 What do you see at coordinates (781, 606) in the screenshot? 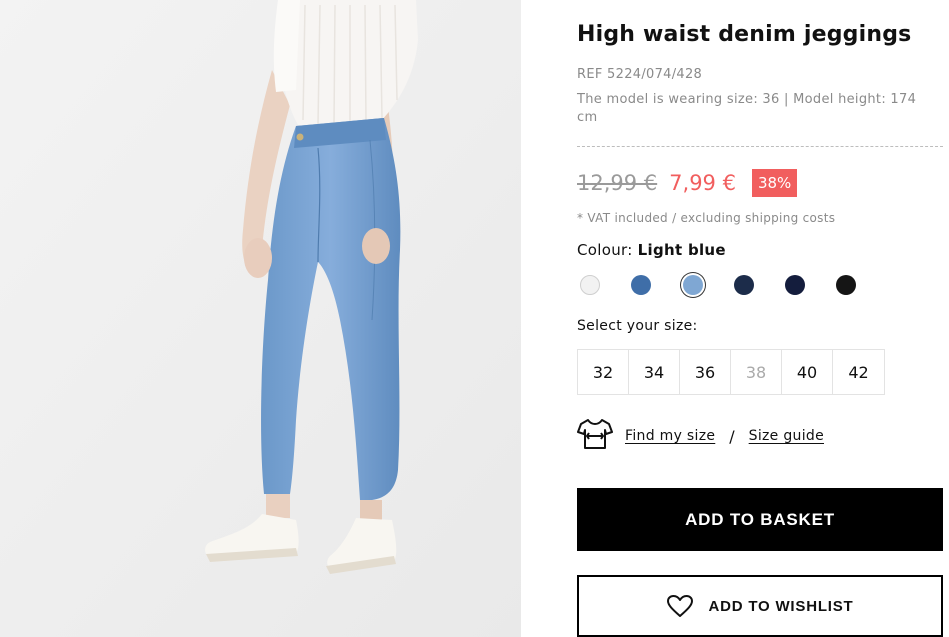
I see `wishlist-label: ADD TO WISHLIST` at bounding box center [781, 606].